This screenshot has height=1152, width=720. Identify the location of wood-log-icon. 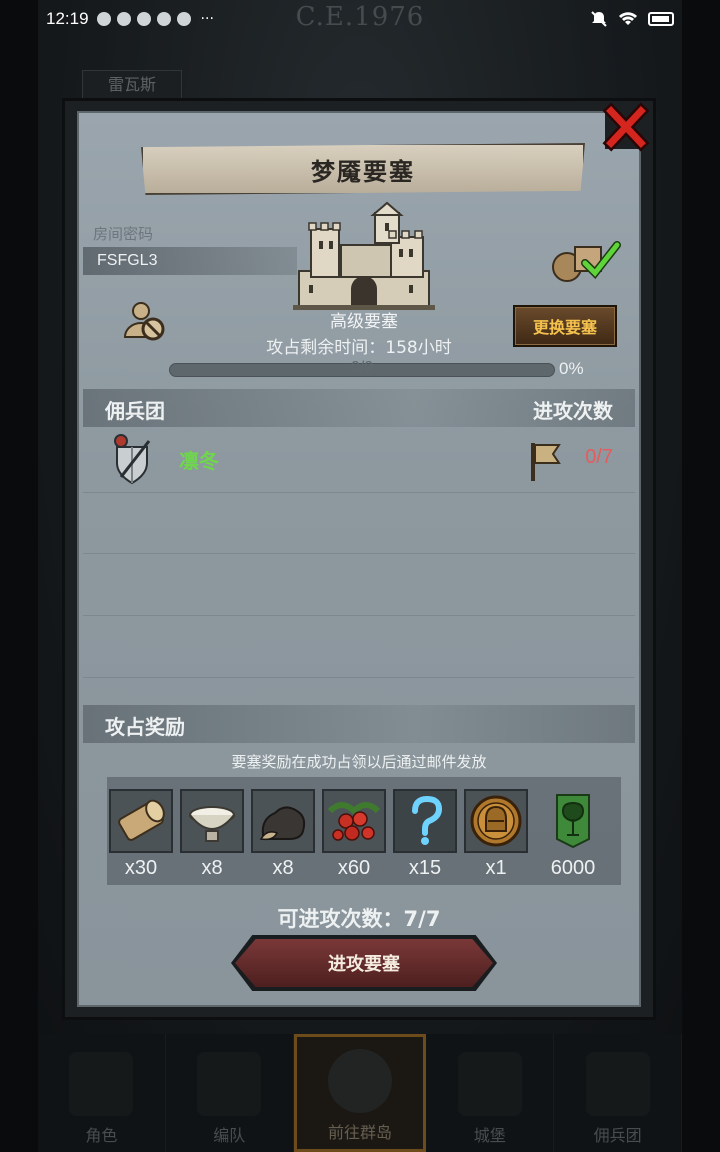
(141, 821).